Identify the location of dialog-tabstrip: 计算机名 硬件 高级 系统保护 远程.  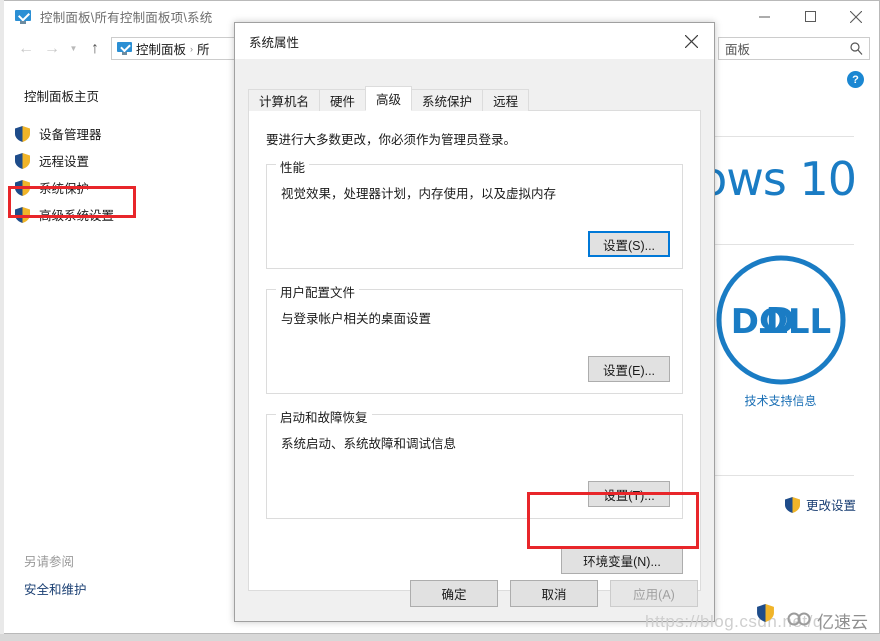
(389, 98).